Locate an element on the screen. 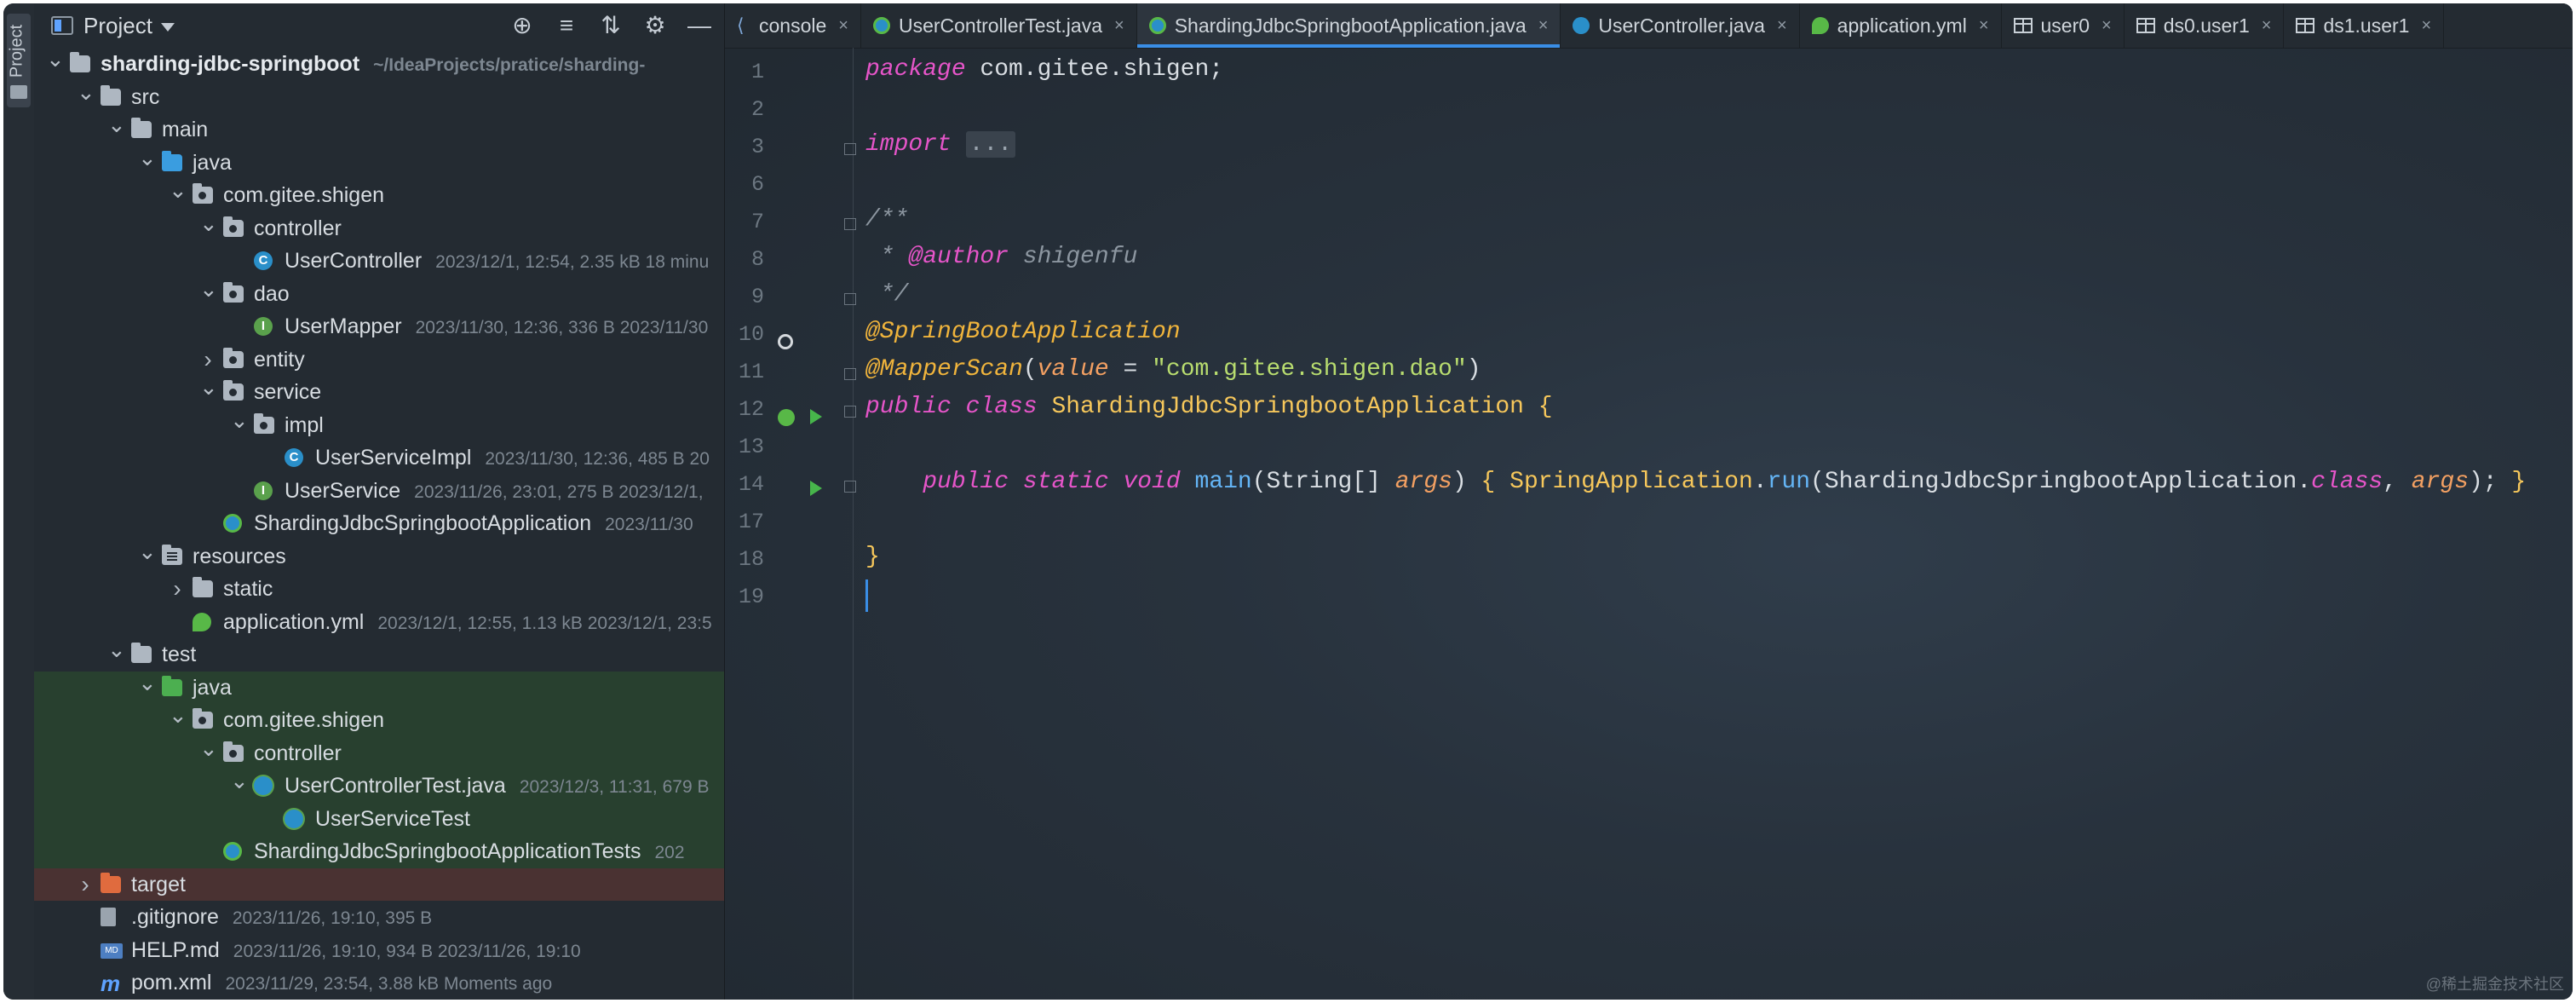 The image size is (2576, 1003). editor-tab: ds1.user1 × is located at coordinates (2364, 25).